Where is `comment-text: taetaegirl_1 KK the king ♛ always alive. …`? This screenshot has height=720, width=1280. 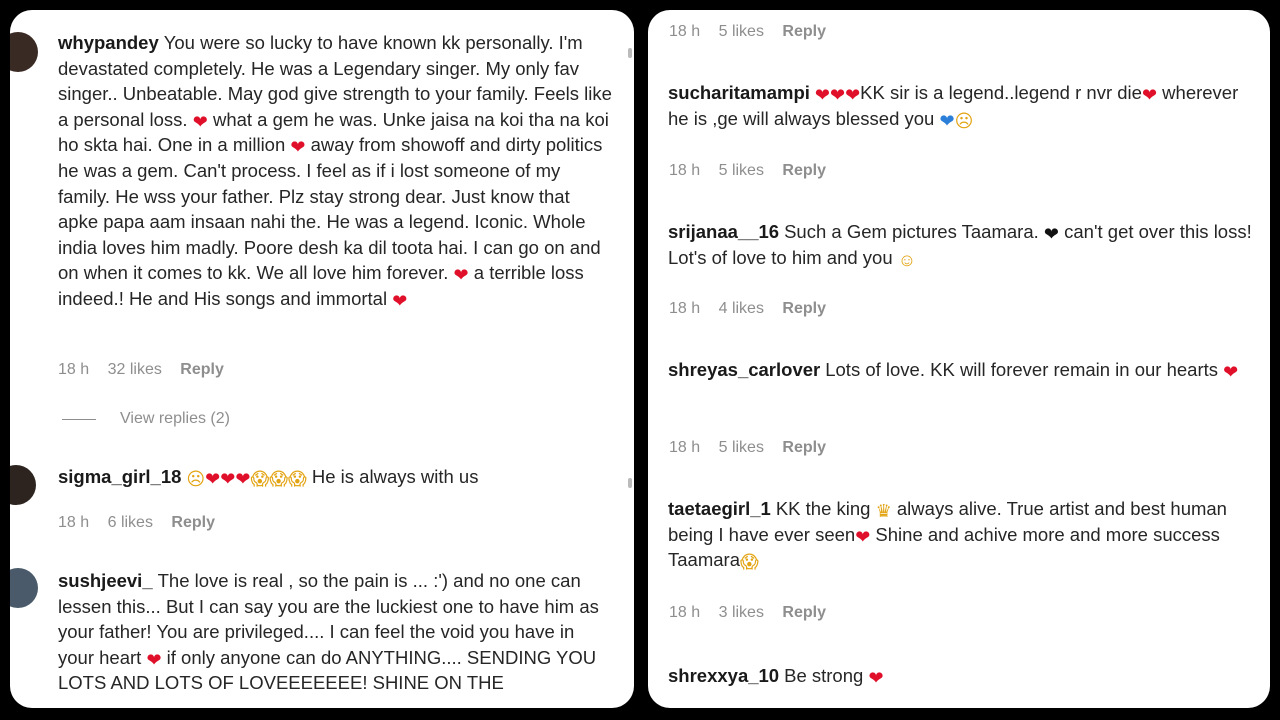 comment-text: taetaegirl_1 KK the king ♛ always alive. … is located at coordinates (947, 535).